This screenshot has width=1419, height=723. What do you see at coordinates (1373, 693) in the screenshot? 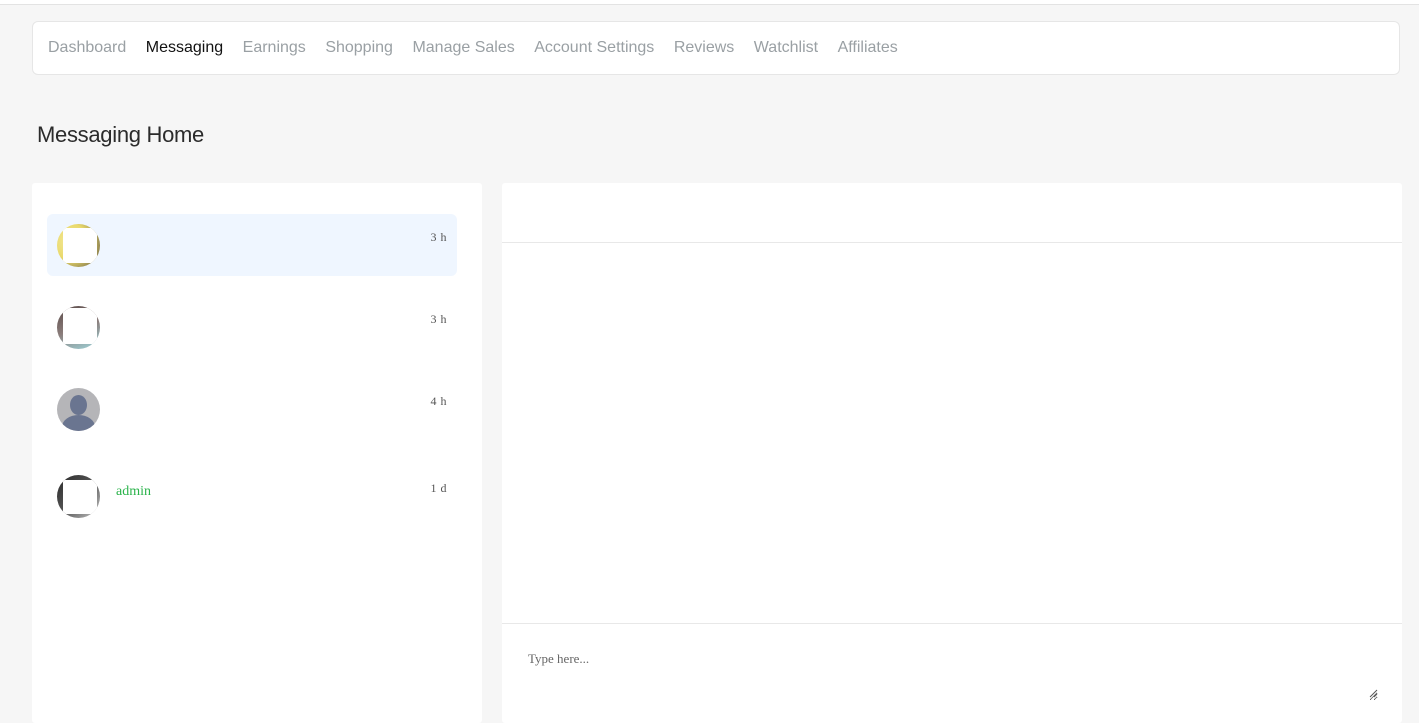
I see `resize-handle-icon` at bounding box center [1373, 693].